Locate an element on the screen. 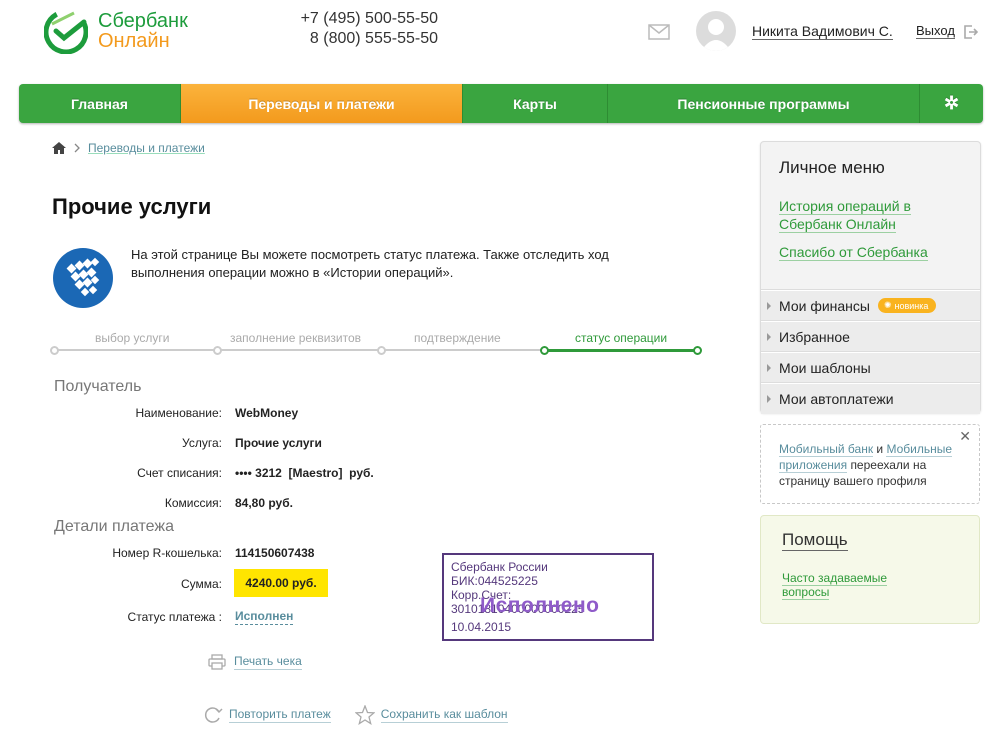 The height and width of the screenshot is (746, 996). new-badge: ✺ новинка is located at coordinates (907, 305).